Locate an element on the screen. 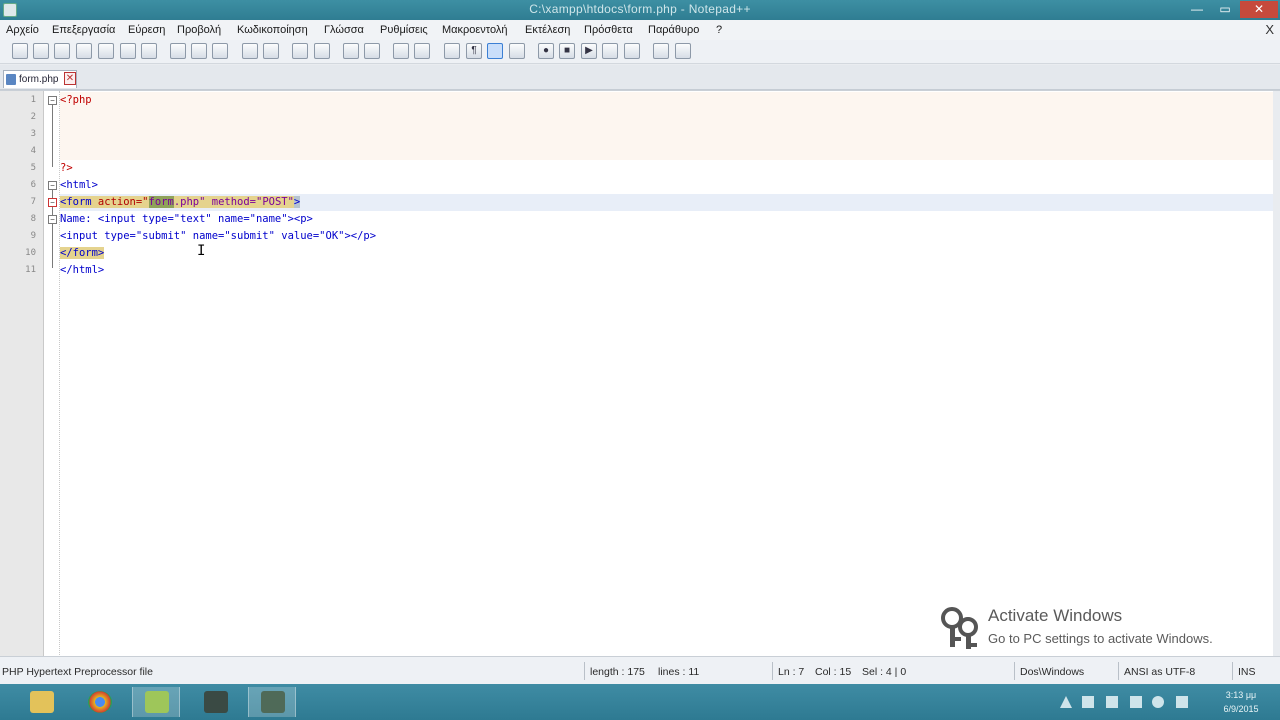  system-clock: 3:13 μμ 6/9/2015 is located at coordinates (1241, 702).